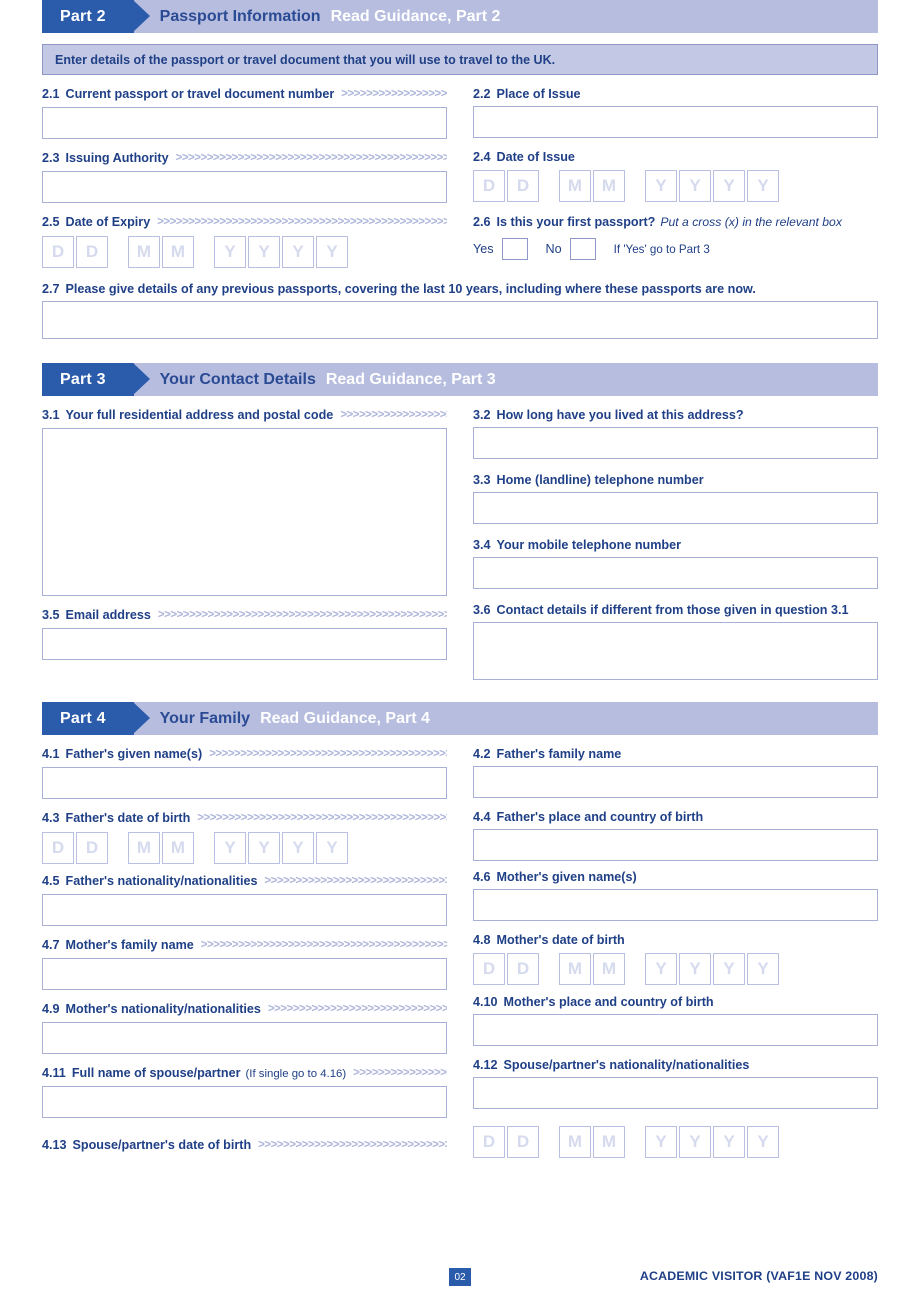  I want to click on question-4-2-label: 4.2 Father's family name, so click(675, 754).